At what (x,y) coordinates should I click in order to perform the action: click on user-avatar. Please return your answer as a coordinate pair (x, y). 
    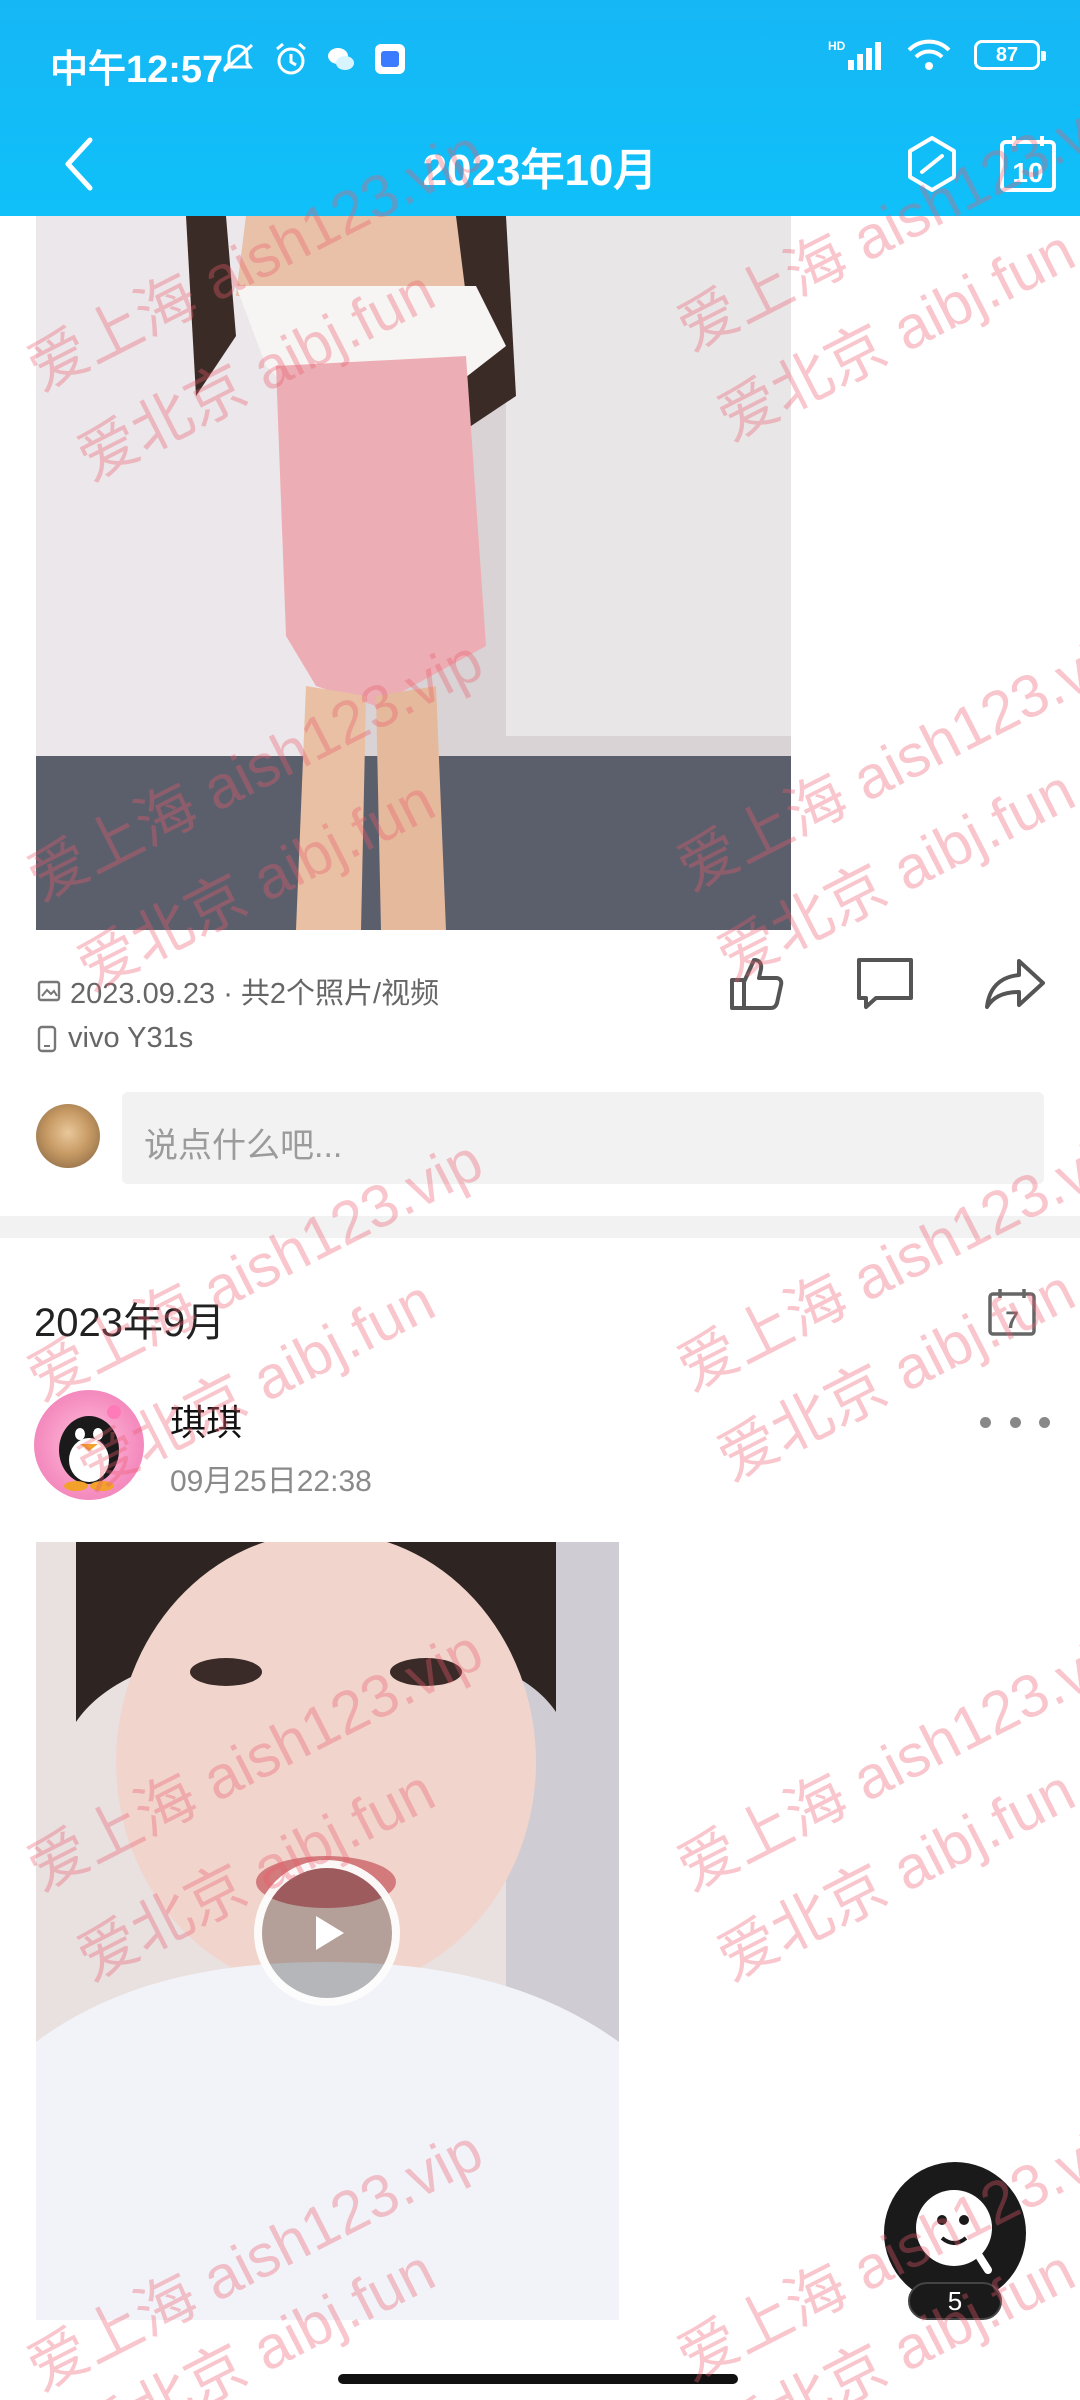
    Looking at the image, I should click on (89, 1445).